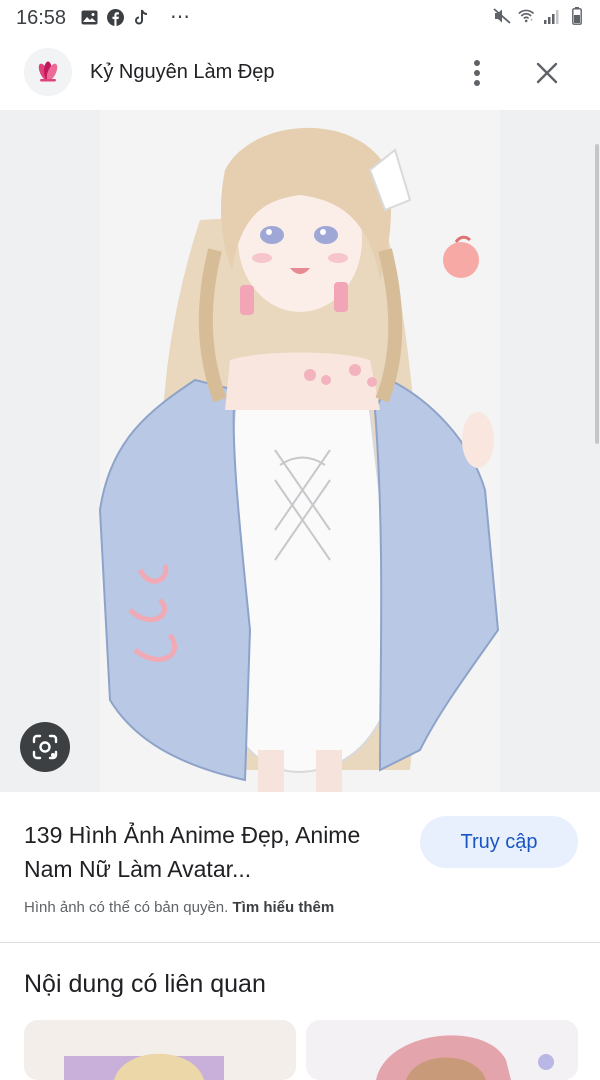 The width and height of the screenshot is (600, 1080). I want to click on more-vert-icon, so click(477, 73).